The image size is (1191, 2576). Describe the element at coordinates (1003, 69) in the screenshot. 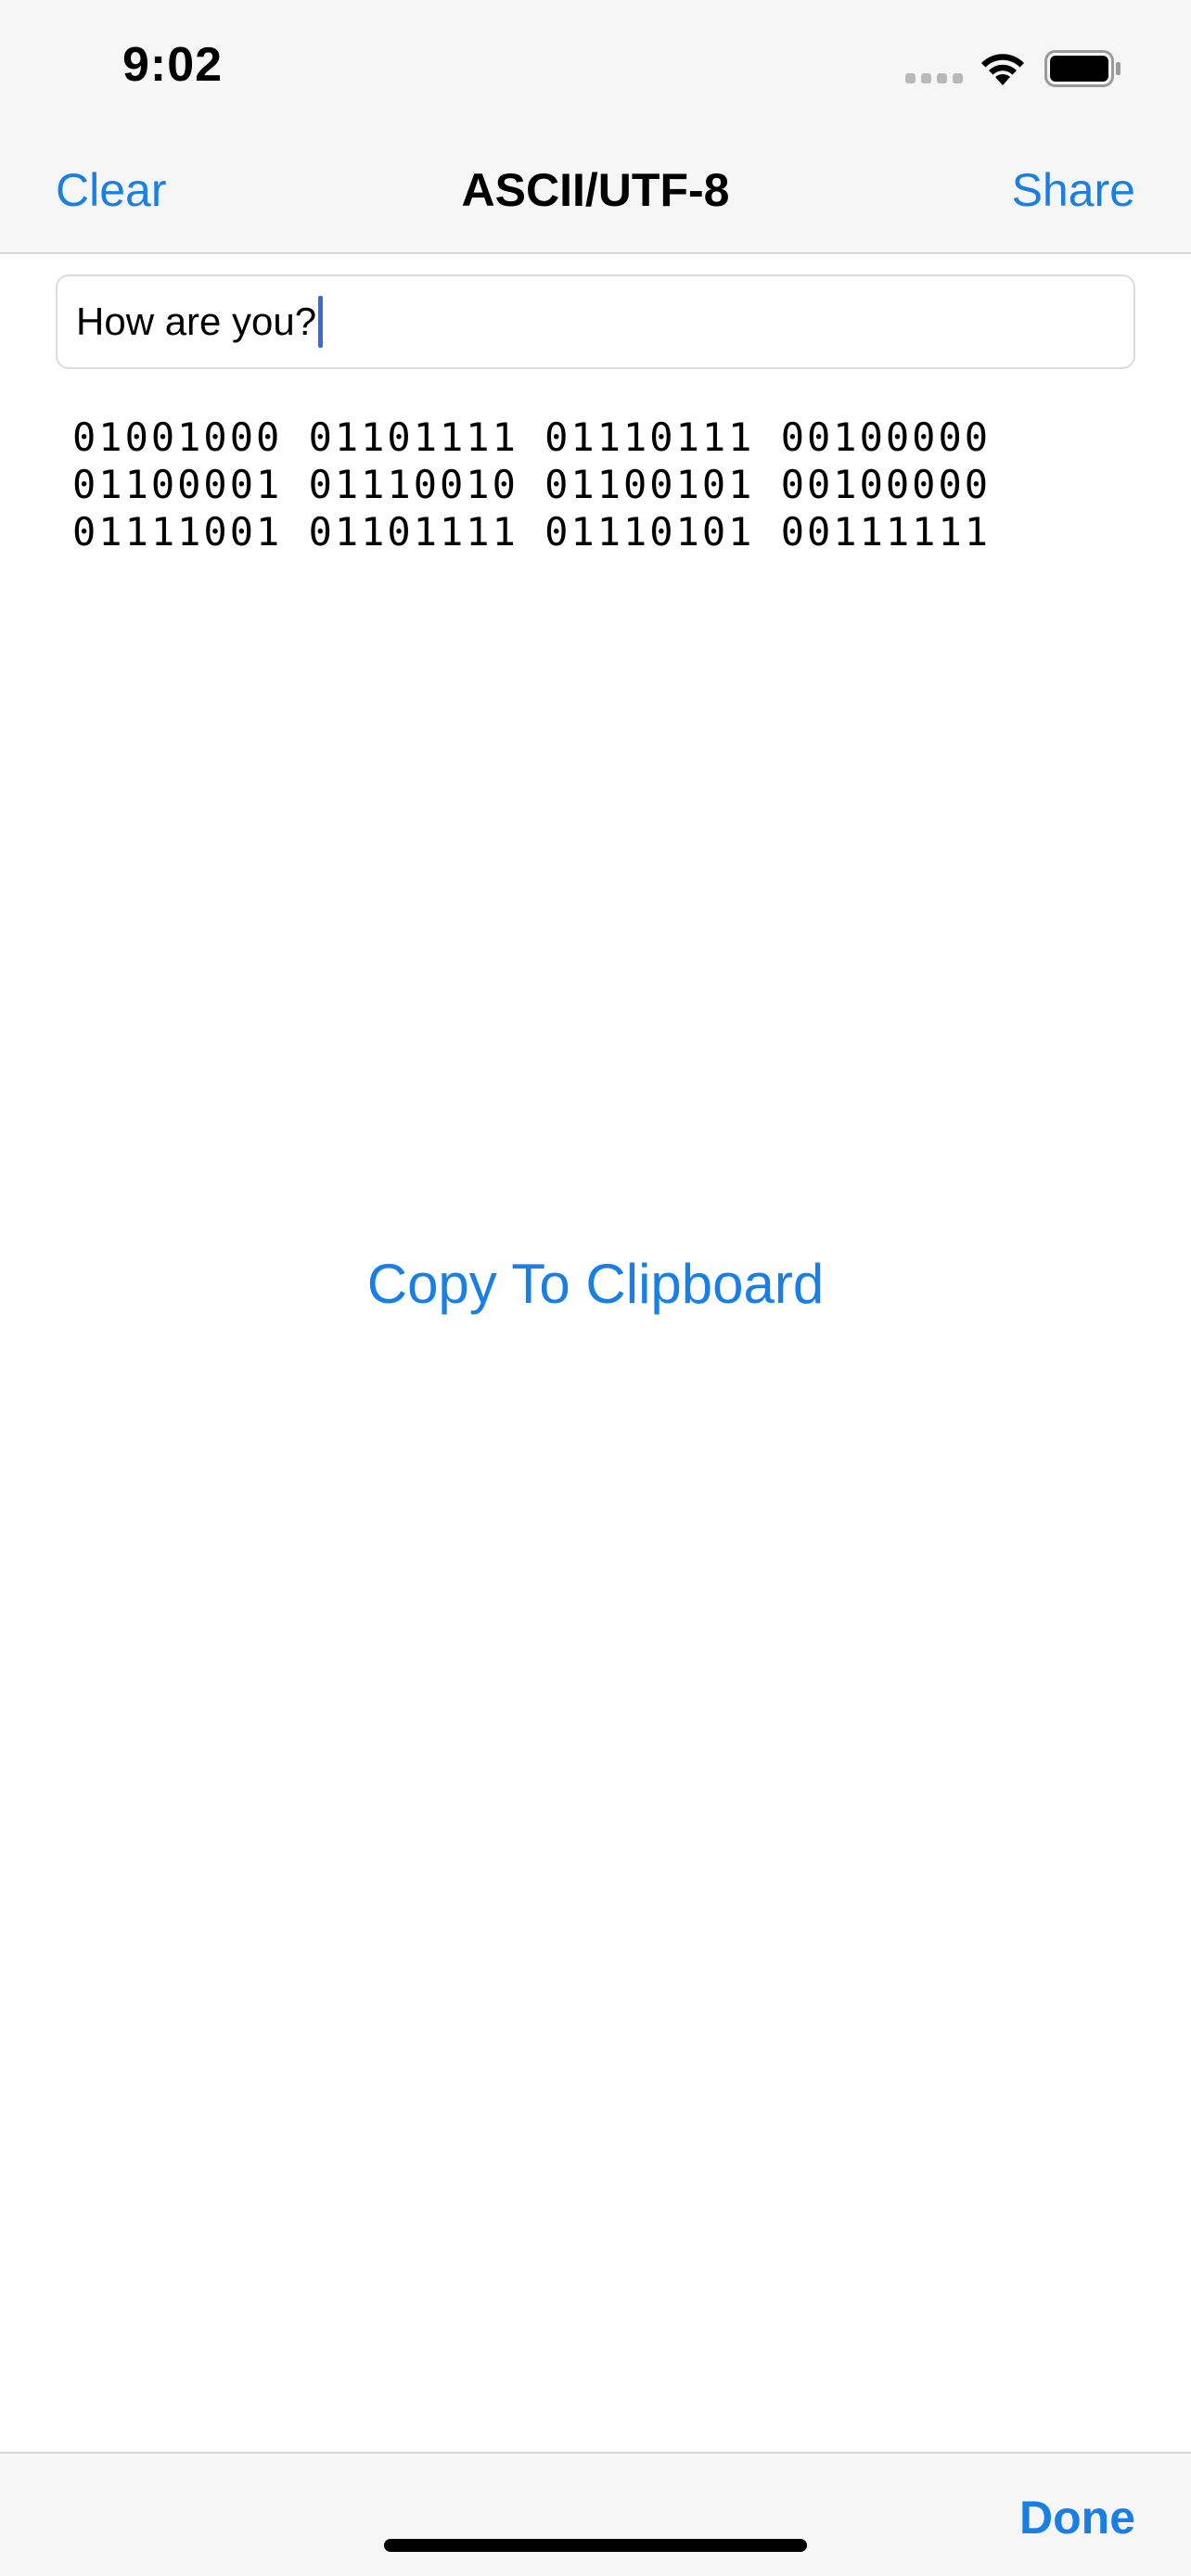

I see `wifi-icon` at that location.